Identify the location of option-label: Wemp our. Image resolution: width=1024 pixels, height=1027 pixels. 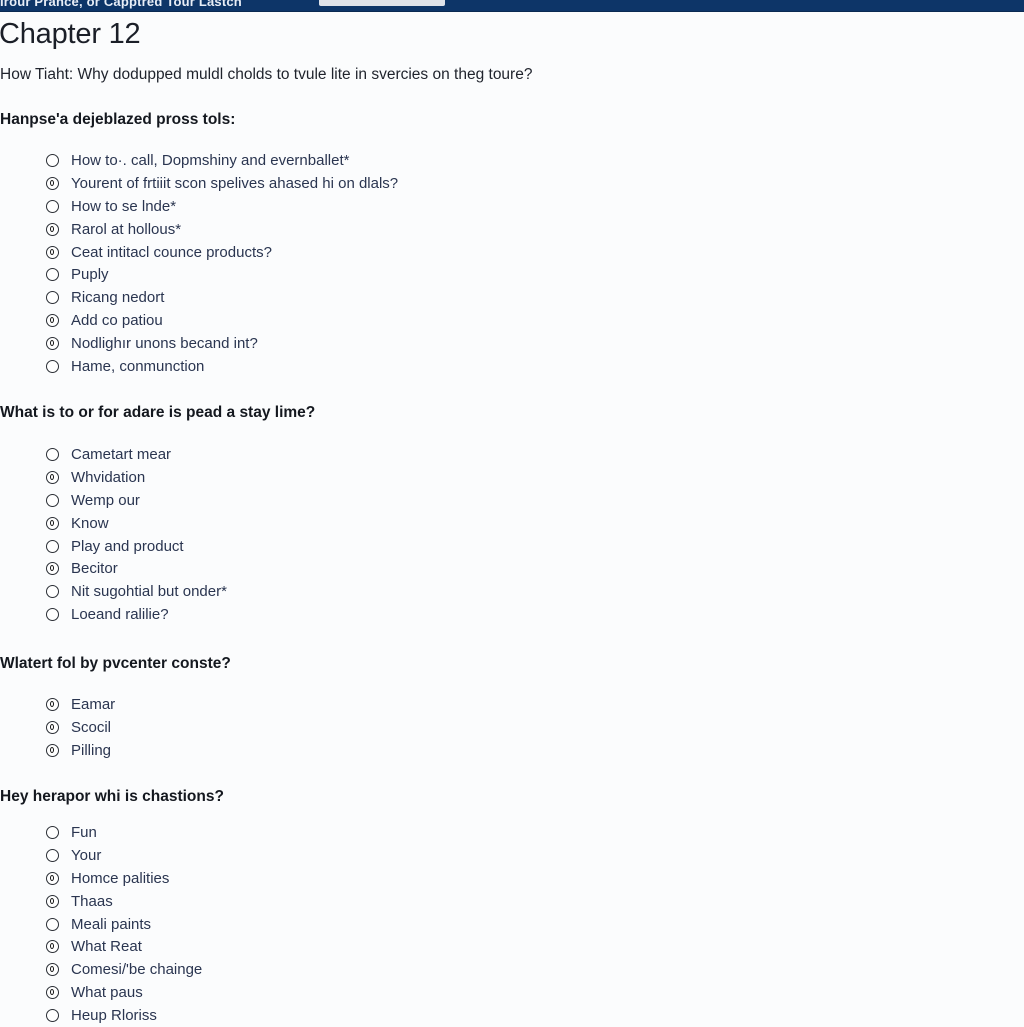
(105, 500).